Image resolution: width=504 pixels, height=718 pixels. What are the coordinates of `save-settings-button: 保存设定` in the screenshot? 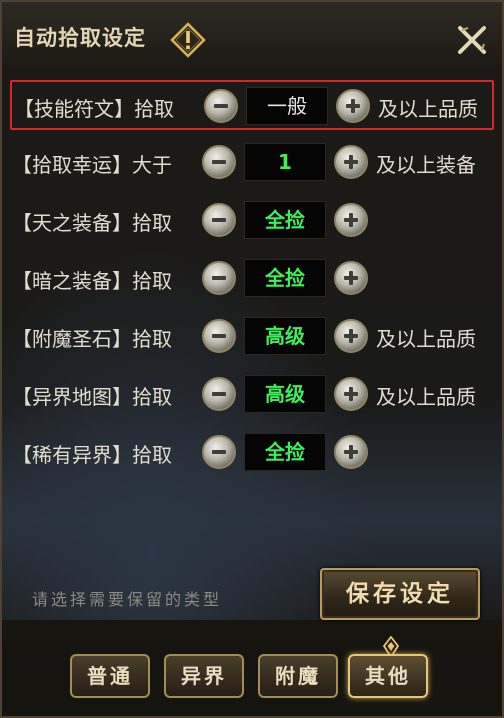 It's located at (400, 594).